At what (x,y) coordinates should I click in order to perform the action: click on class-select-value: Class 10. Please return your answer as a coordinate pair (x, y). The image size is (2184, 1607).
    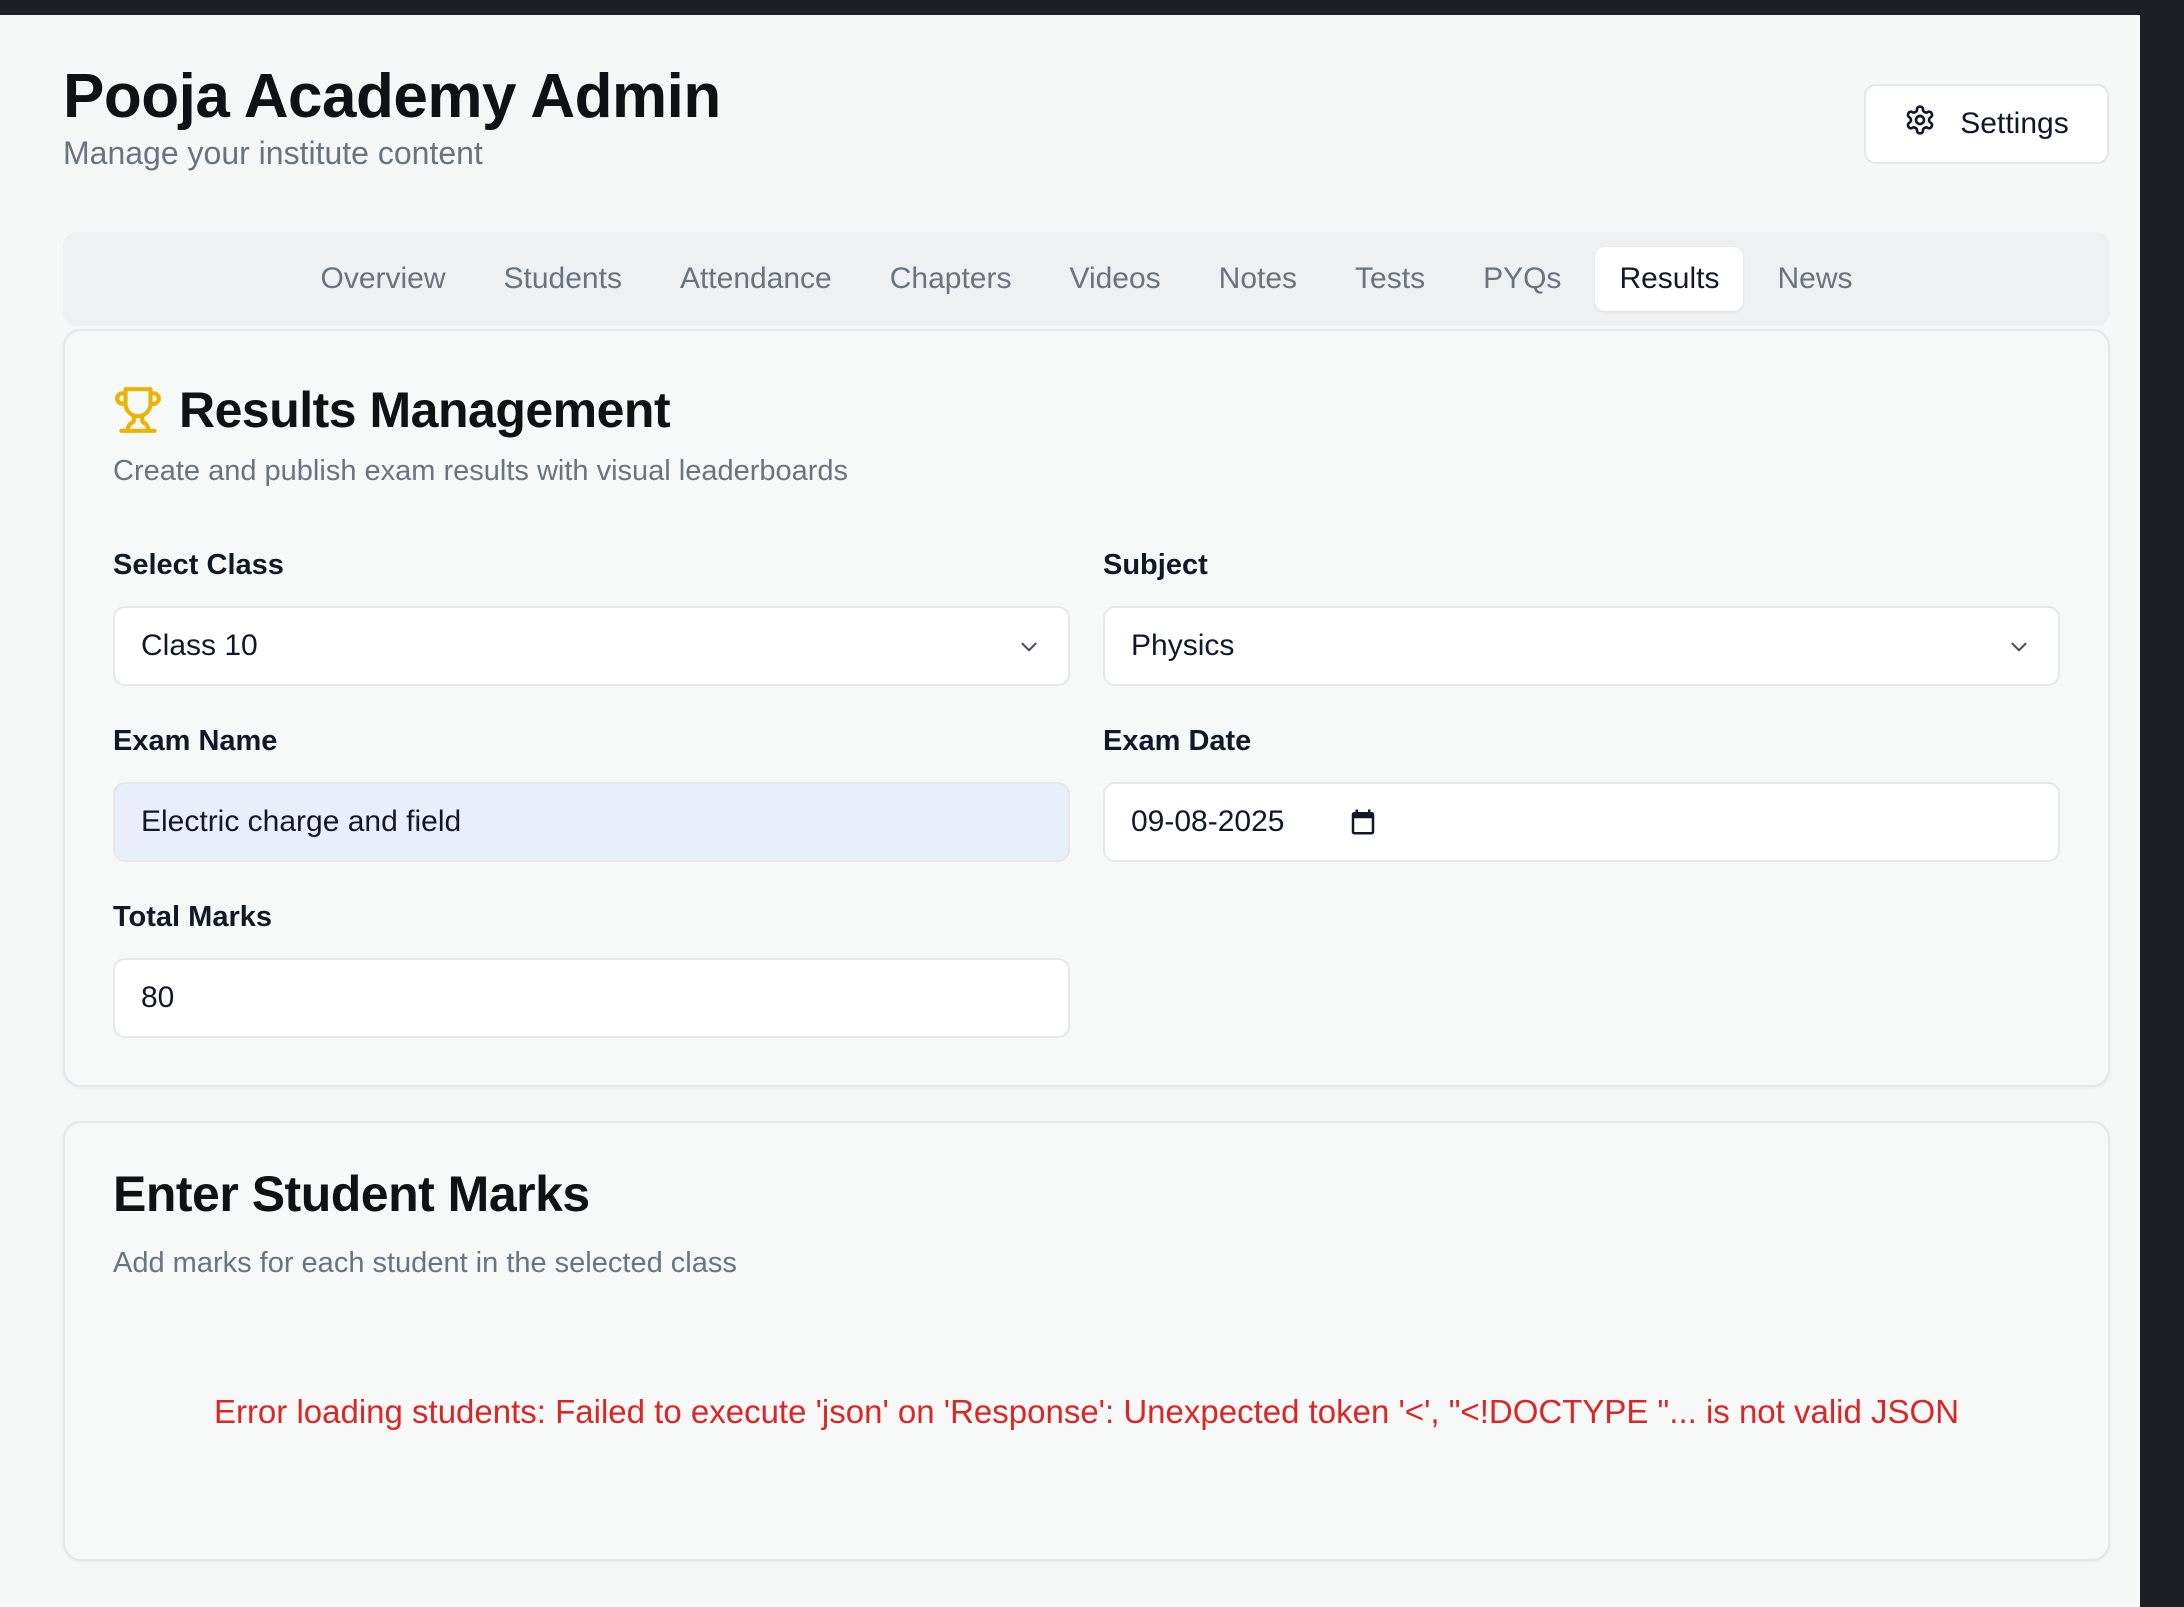
    Looking at the image, I should click on (199, 645).